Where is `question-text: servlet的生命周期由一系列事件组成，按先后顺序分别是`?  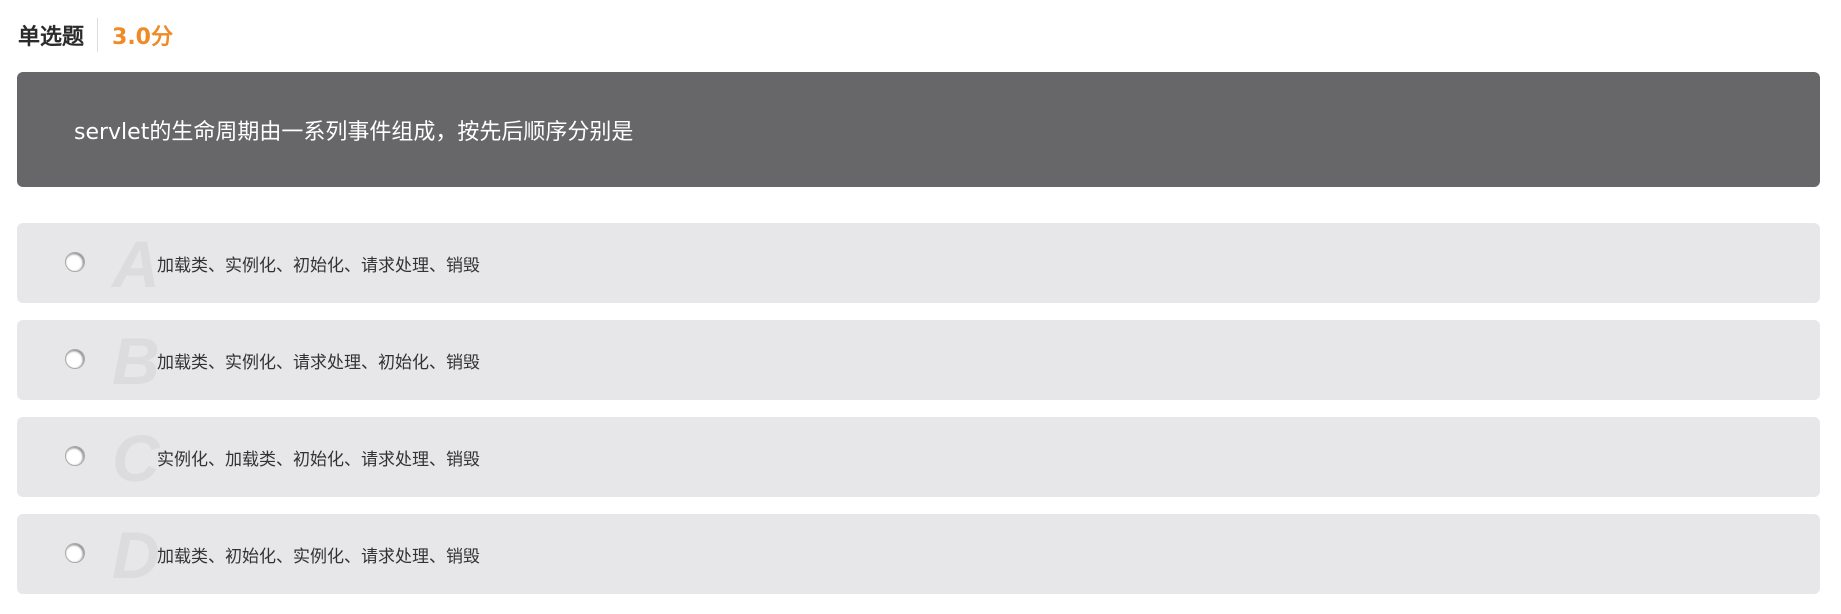
question-text: servlet的生命周期由一系列事件组成，按先后顺序分别是 is located at coordinates (354, 132).